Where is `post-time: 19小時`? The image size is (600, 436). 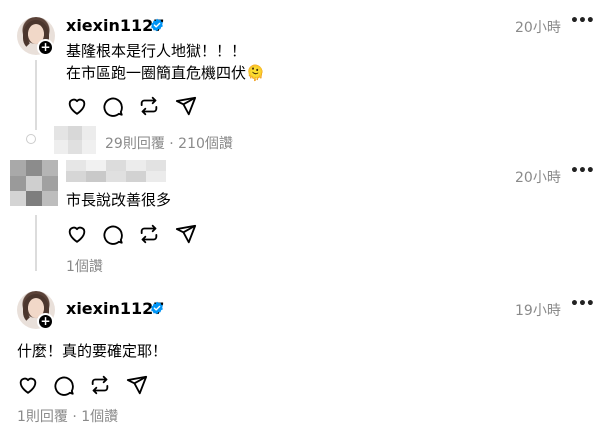 post-time: 19小時 is located at coordinates (538, 310).